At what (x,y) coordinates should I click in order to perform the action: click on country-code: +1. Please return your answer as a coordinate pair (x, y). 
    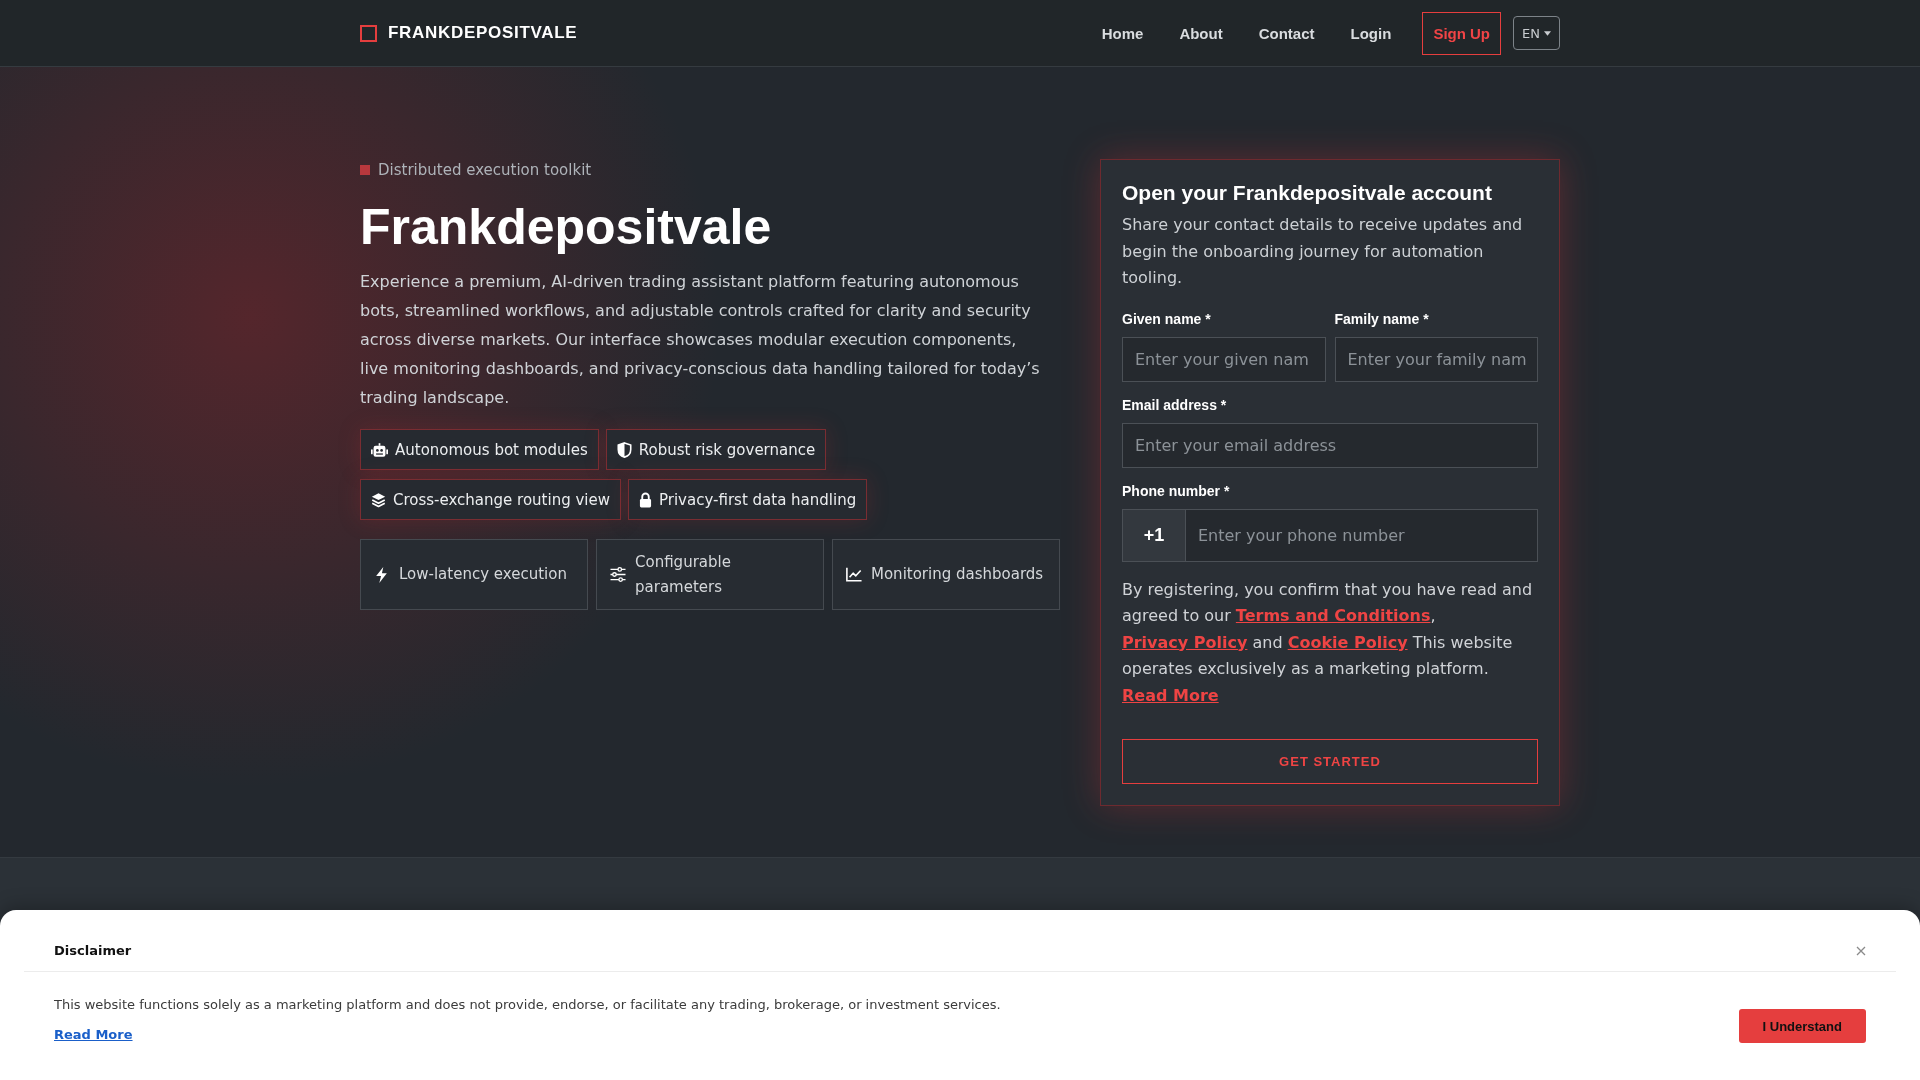
    Looking at the image, I should click on (1154, 535).